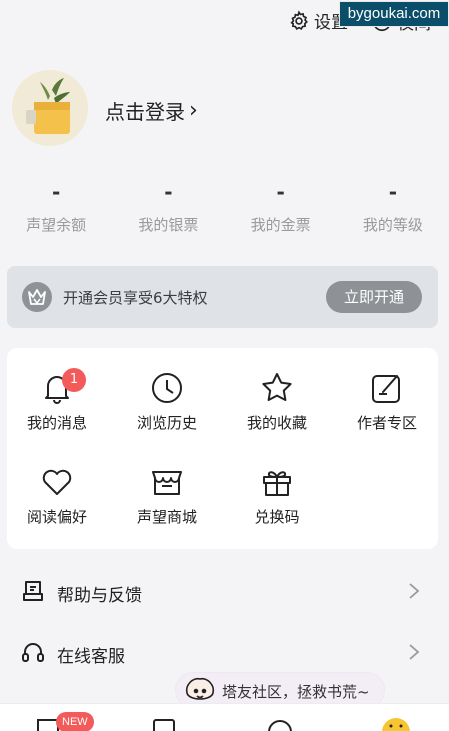 This screenshot has width=449, height=731. I want to click on grid-item-redeem-code: 兑换码, so click(277, 495).